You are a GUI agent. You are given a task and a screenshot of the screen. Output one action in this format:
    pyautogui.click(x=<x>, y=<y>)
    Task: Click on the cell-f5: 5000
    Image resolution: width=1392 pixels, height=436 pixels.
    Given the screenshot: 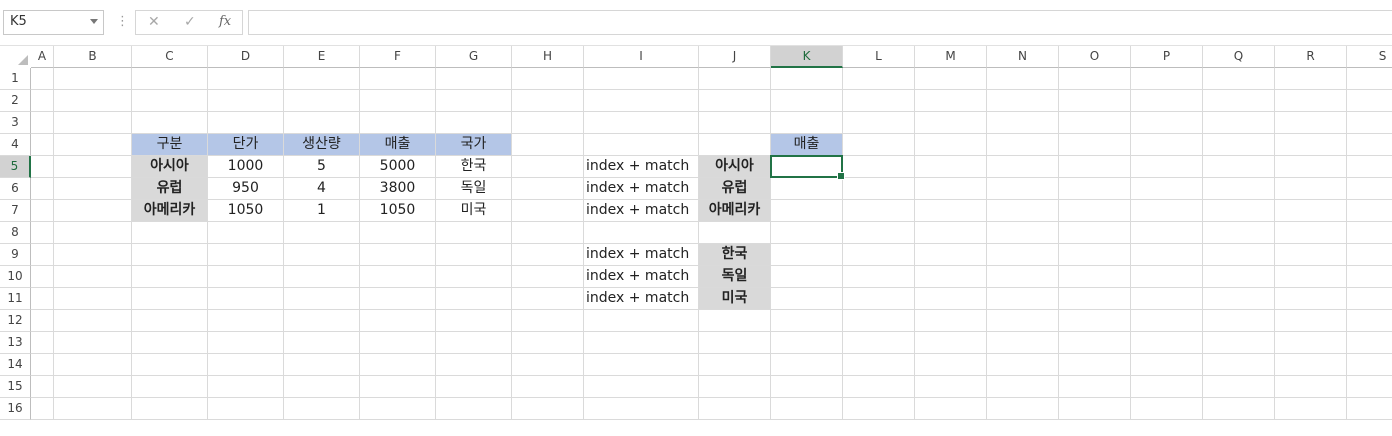 What is the action you would take?
    pyautogui.click(x=398, y=167)
    